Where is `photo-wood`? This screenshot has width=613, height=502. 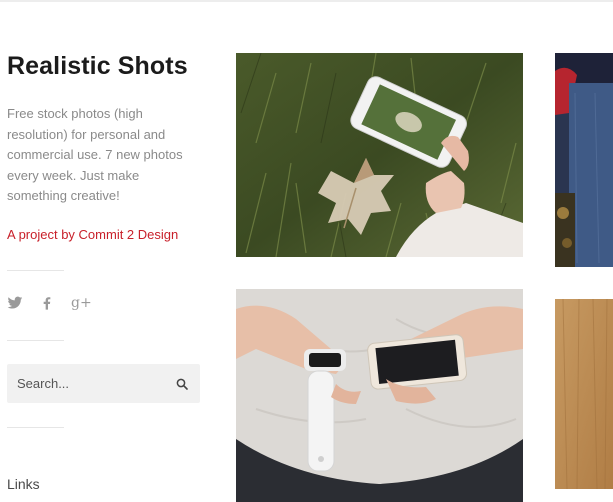 photo-wood is located at coordinates (584, 394).